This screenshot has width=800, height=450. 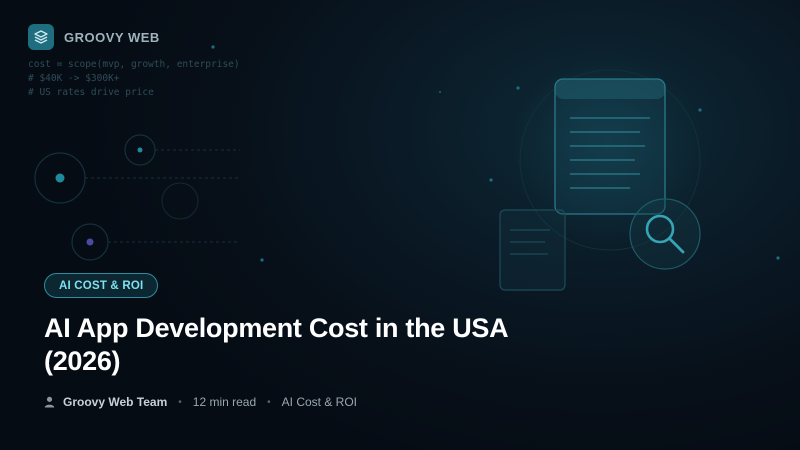 What do you see at coordinates (224, 402) in the screenshot?
I see `read-time: 12 min read` at bounding box center [224, 402].